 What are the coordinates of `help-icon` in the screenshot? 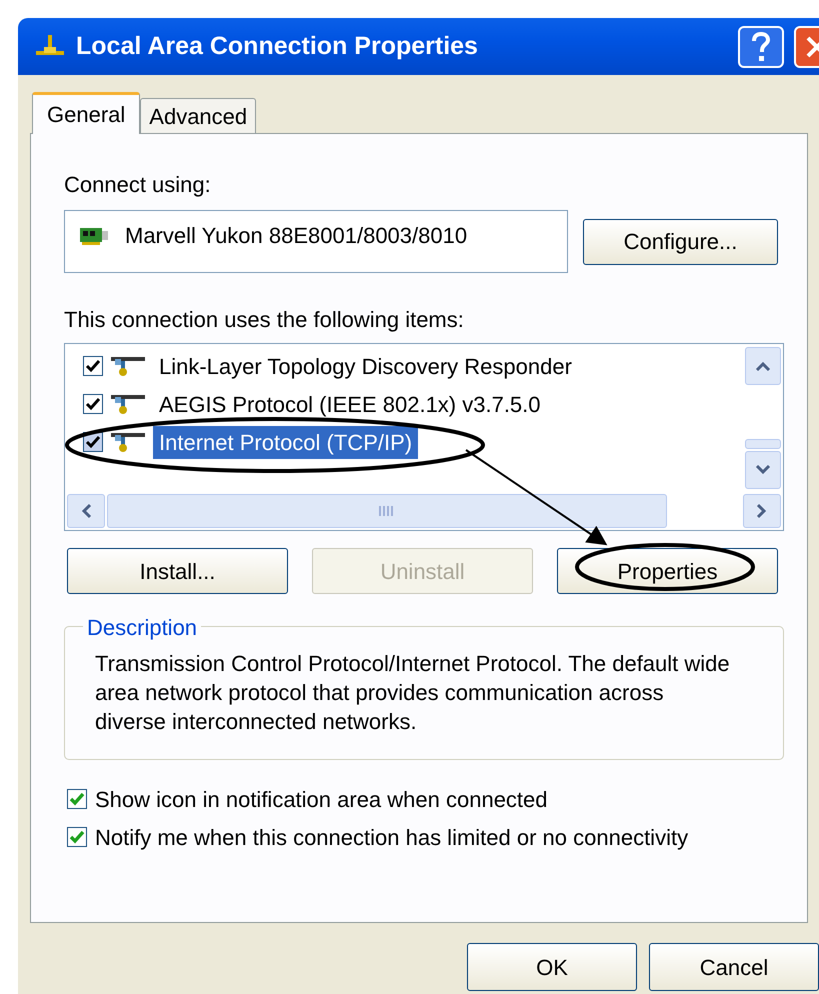 It's located at (761, 47).